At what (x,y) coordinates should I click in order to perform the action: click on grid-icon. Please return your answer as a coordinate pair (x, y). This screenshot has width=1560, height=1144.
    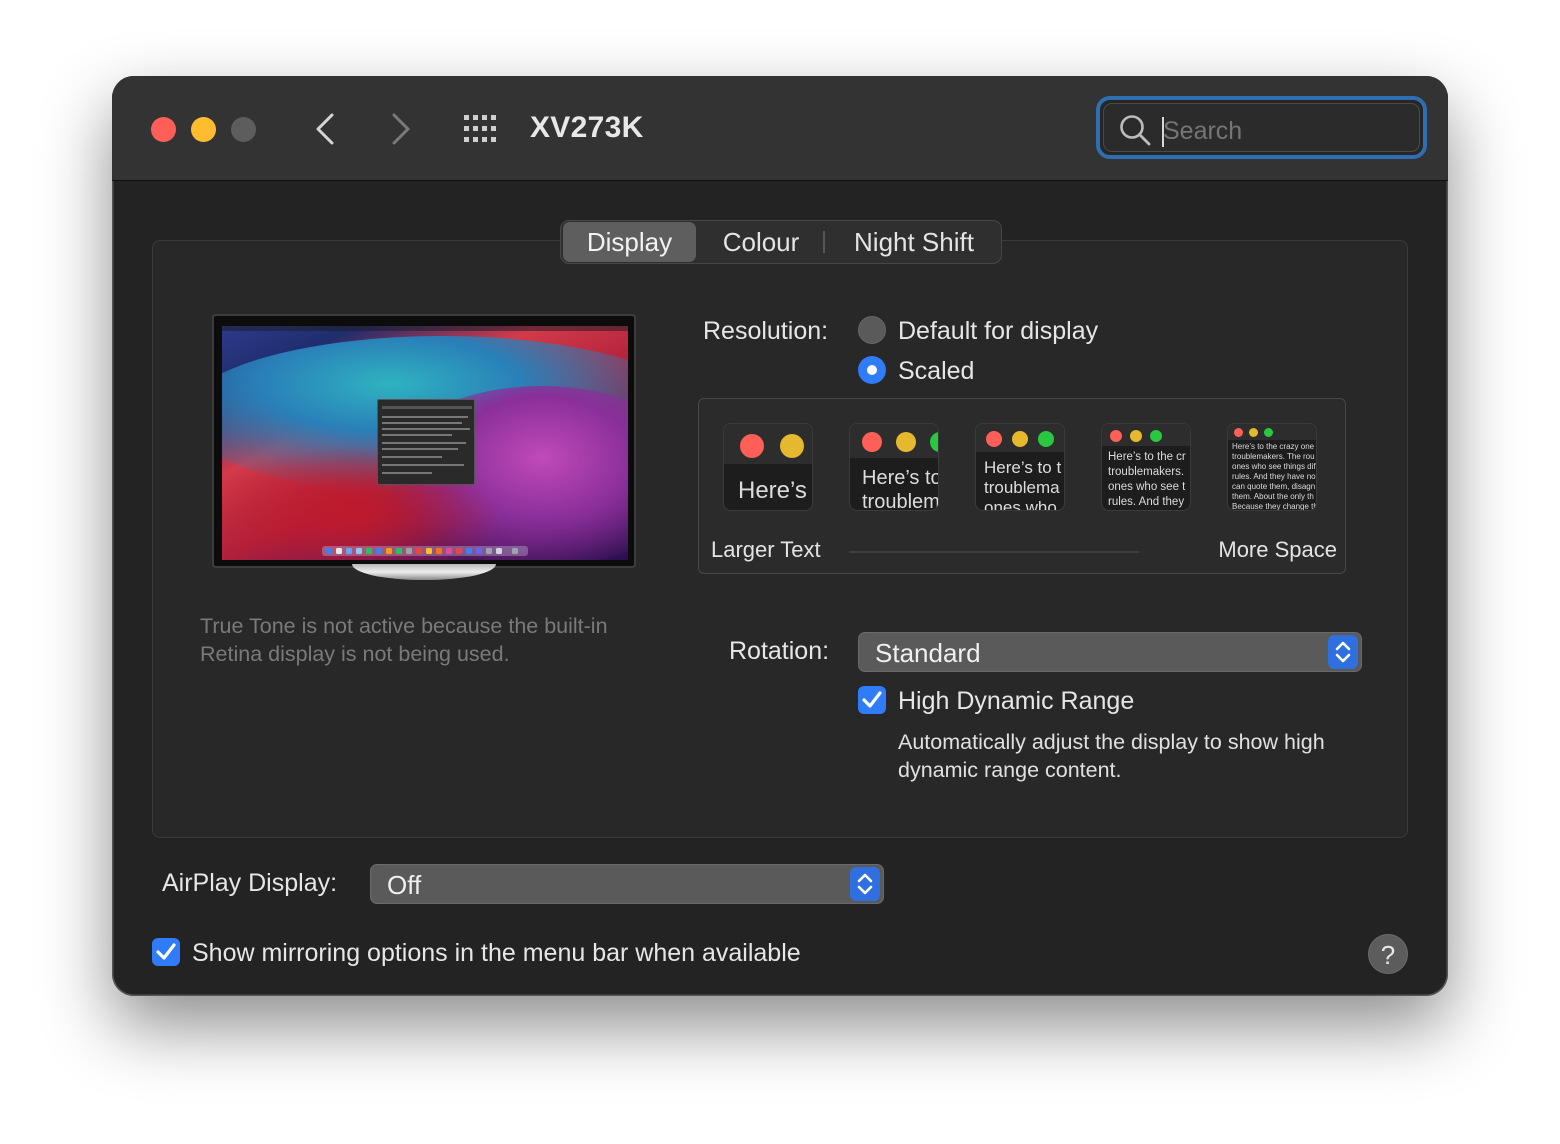
    Looking at the image, I should click on (480, 128).